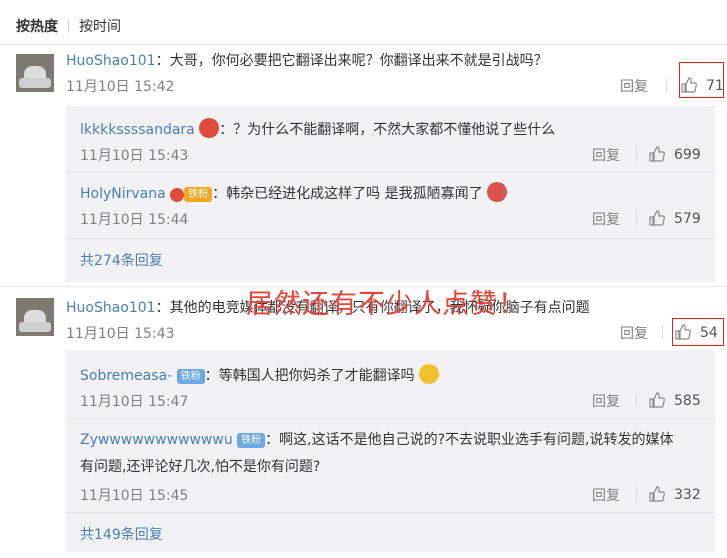 Image resolution: width=727 pixels, height=558 pixels. I want to click on like-count: 699, so click(687, 155).